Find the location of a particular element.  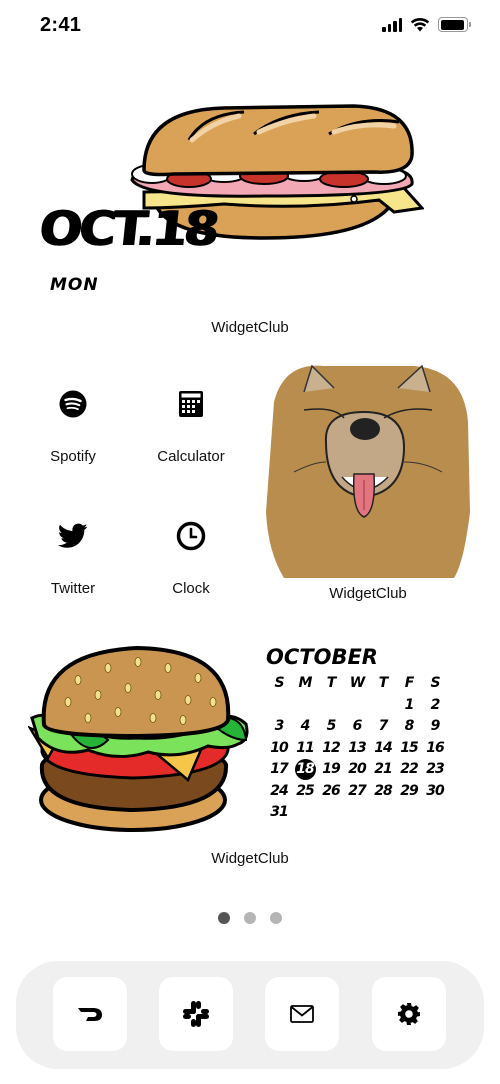

mail-icon is located at coordinates (302, 1014).